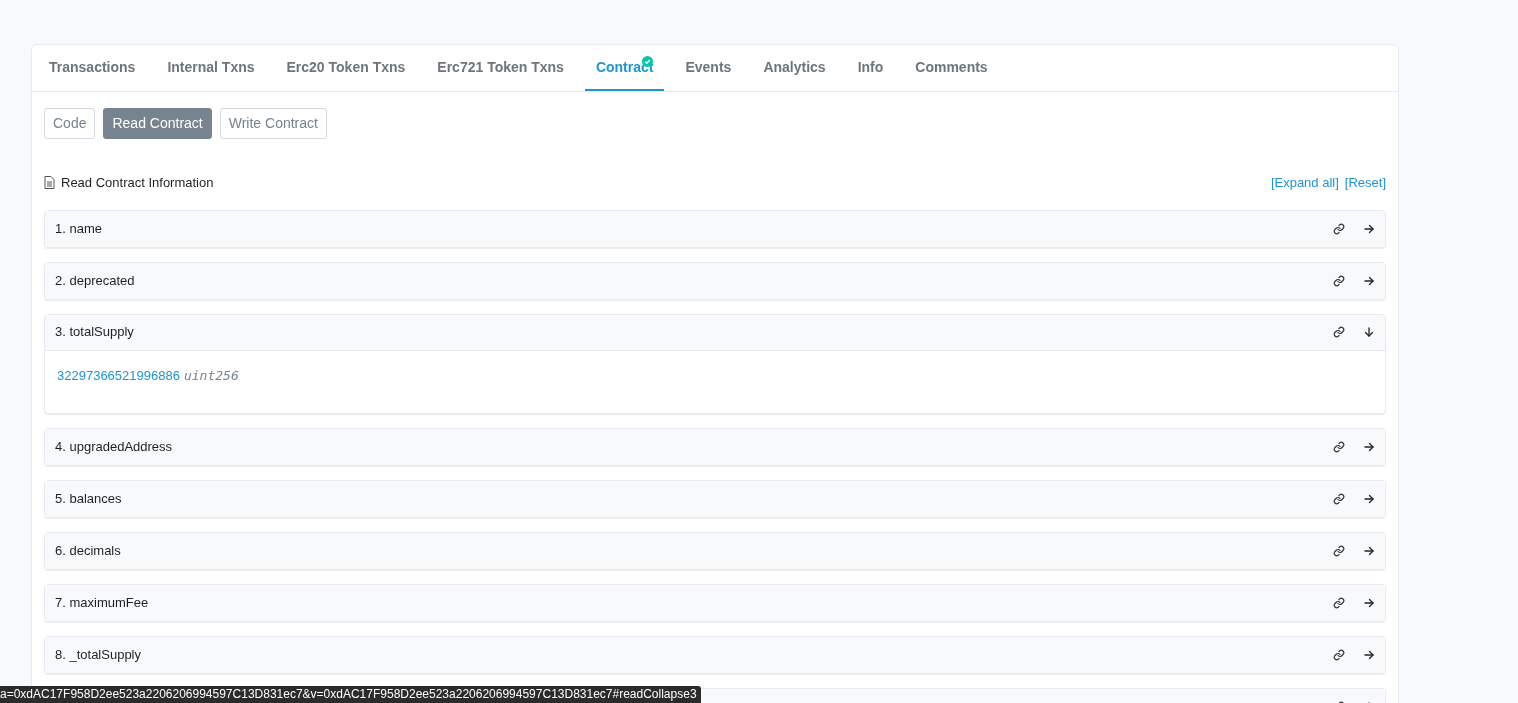  I want to click on function-title: 6. decimals, so click(88, 551).